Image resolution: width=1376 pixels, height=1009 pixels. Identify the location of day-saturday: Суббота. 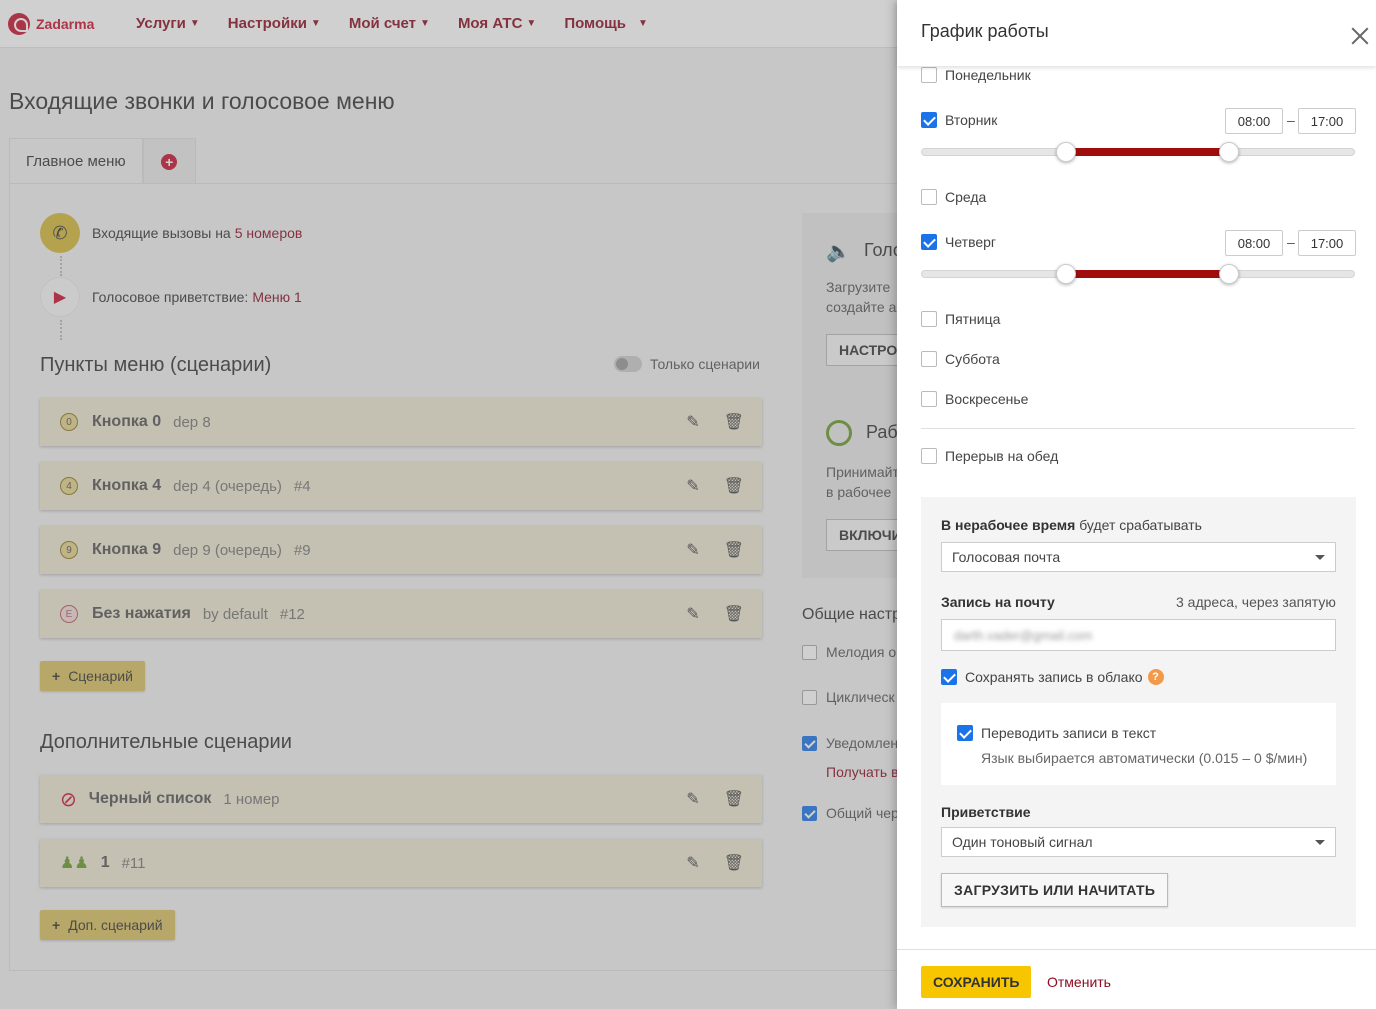
(960, 359).